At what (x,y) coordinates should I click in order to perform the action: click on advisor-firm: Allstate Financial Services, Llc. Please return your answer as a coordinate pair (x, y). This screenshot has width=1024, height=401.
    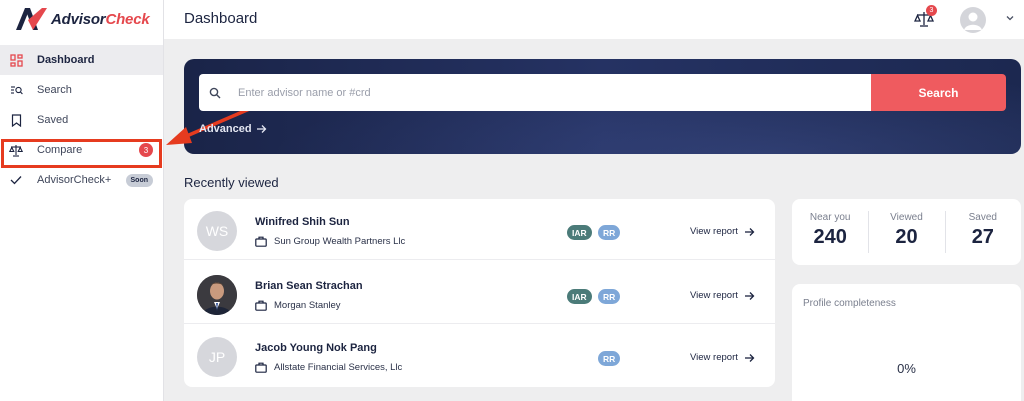
    Looking at the image, I should click on (328, 367).